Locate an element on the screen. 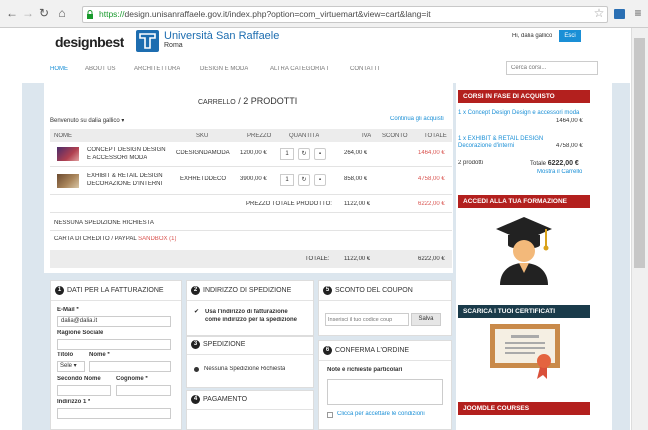 This screenshot has width=648, height=430. cart-title: CARRELLO / 2 PRODOTTI is located at coordinates (248, 101).